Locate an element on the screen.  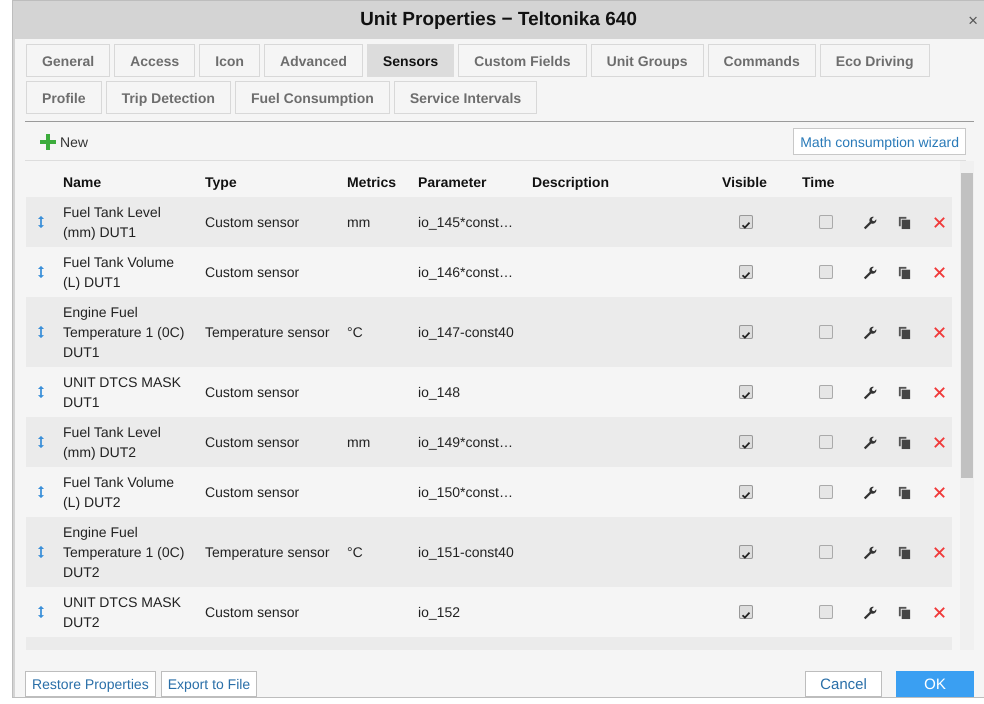
table-cell-text: Engine Fuel Temperature 1 (0C) DUT2 is located at coordinates (124, 552).